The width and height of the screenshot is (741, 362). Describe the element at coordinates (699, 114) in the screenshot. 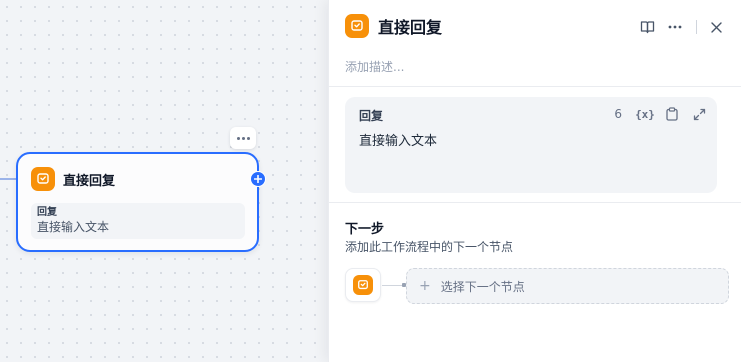

I see `expand-icon` at that location.